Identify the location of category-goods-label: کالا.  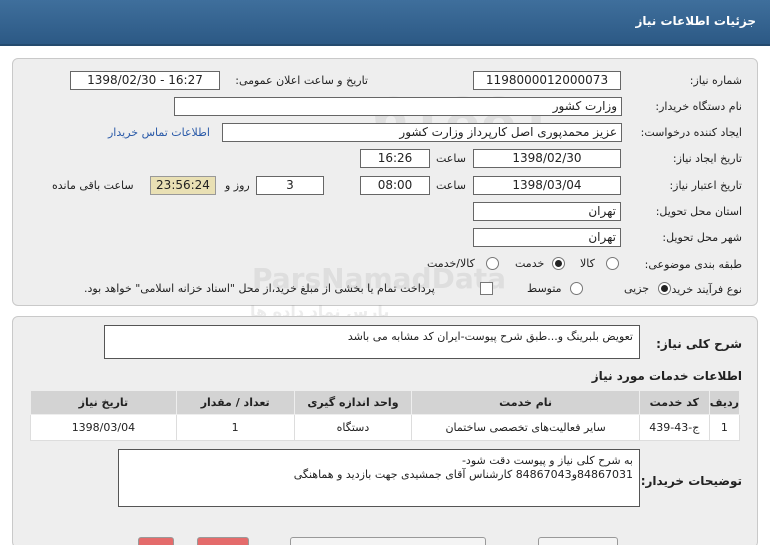
(587, 263).